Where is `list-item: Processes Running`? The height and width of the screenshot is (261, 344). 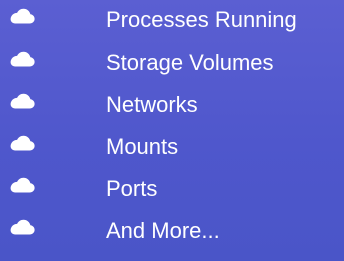 list-item: Processes Running is located at coordinates (172, 20).